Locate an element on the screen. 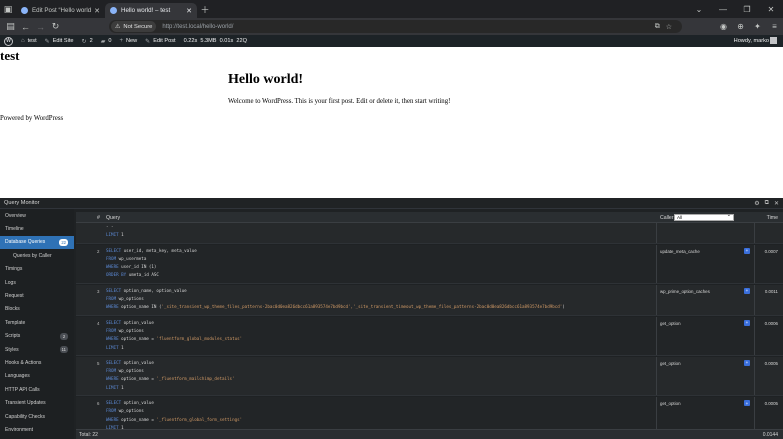 This screenshot has height=439, width=783. tab-search-icon: ⌄ is located at coordinates (699, 9).